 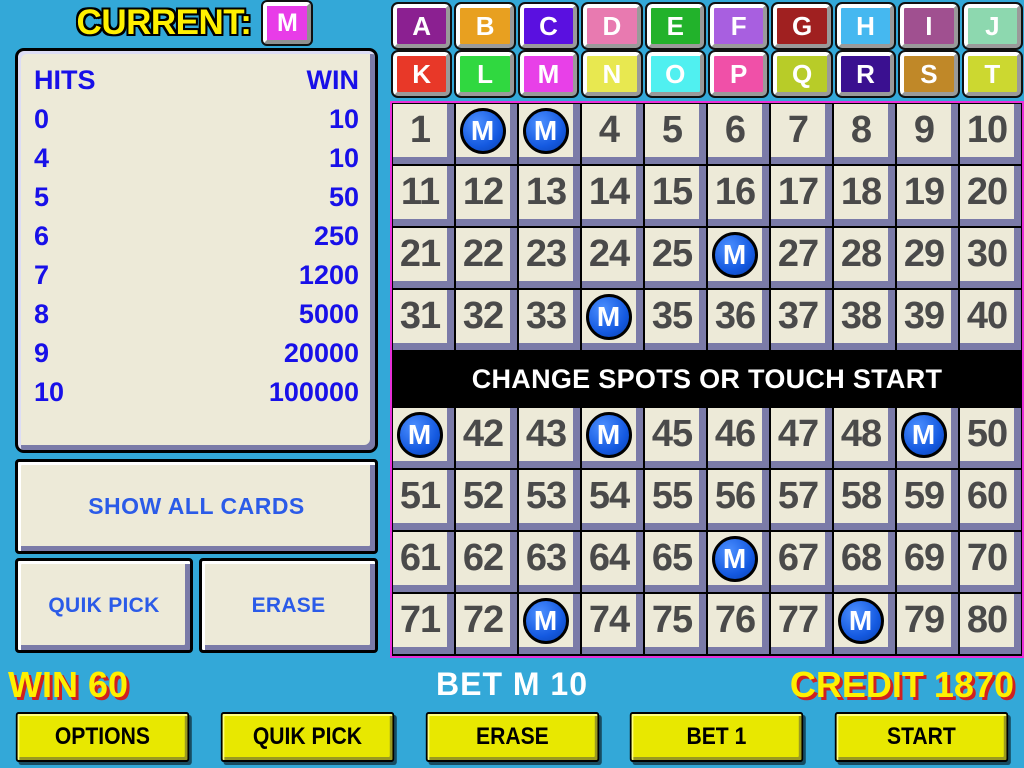 I want to click on card-letter-button-r: R, so click(x=865, y=74).